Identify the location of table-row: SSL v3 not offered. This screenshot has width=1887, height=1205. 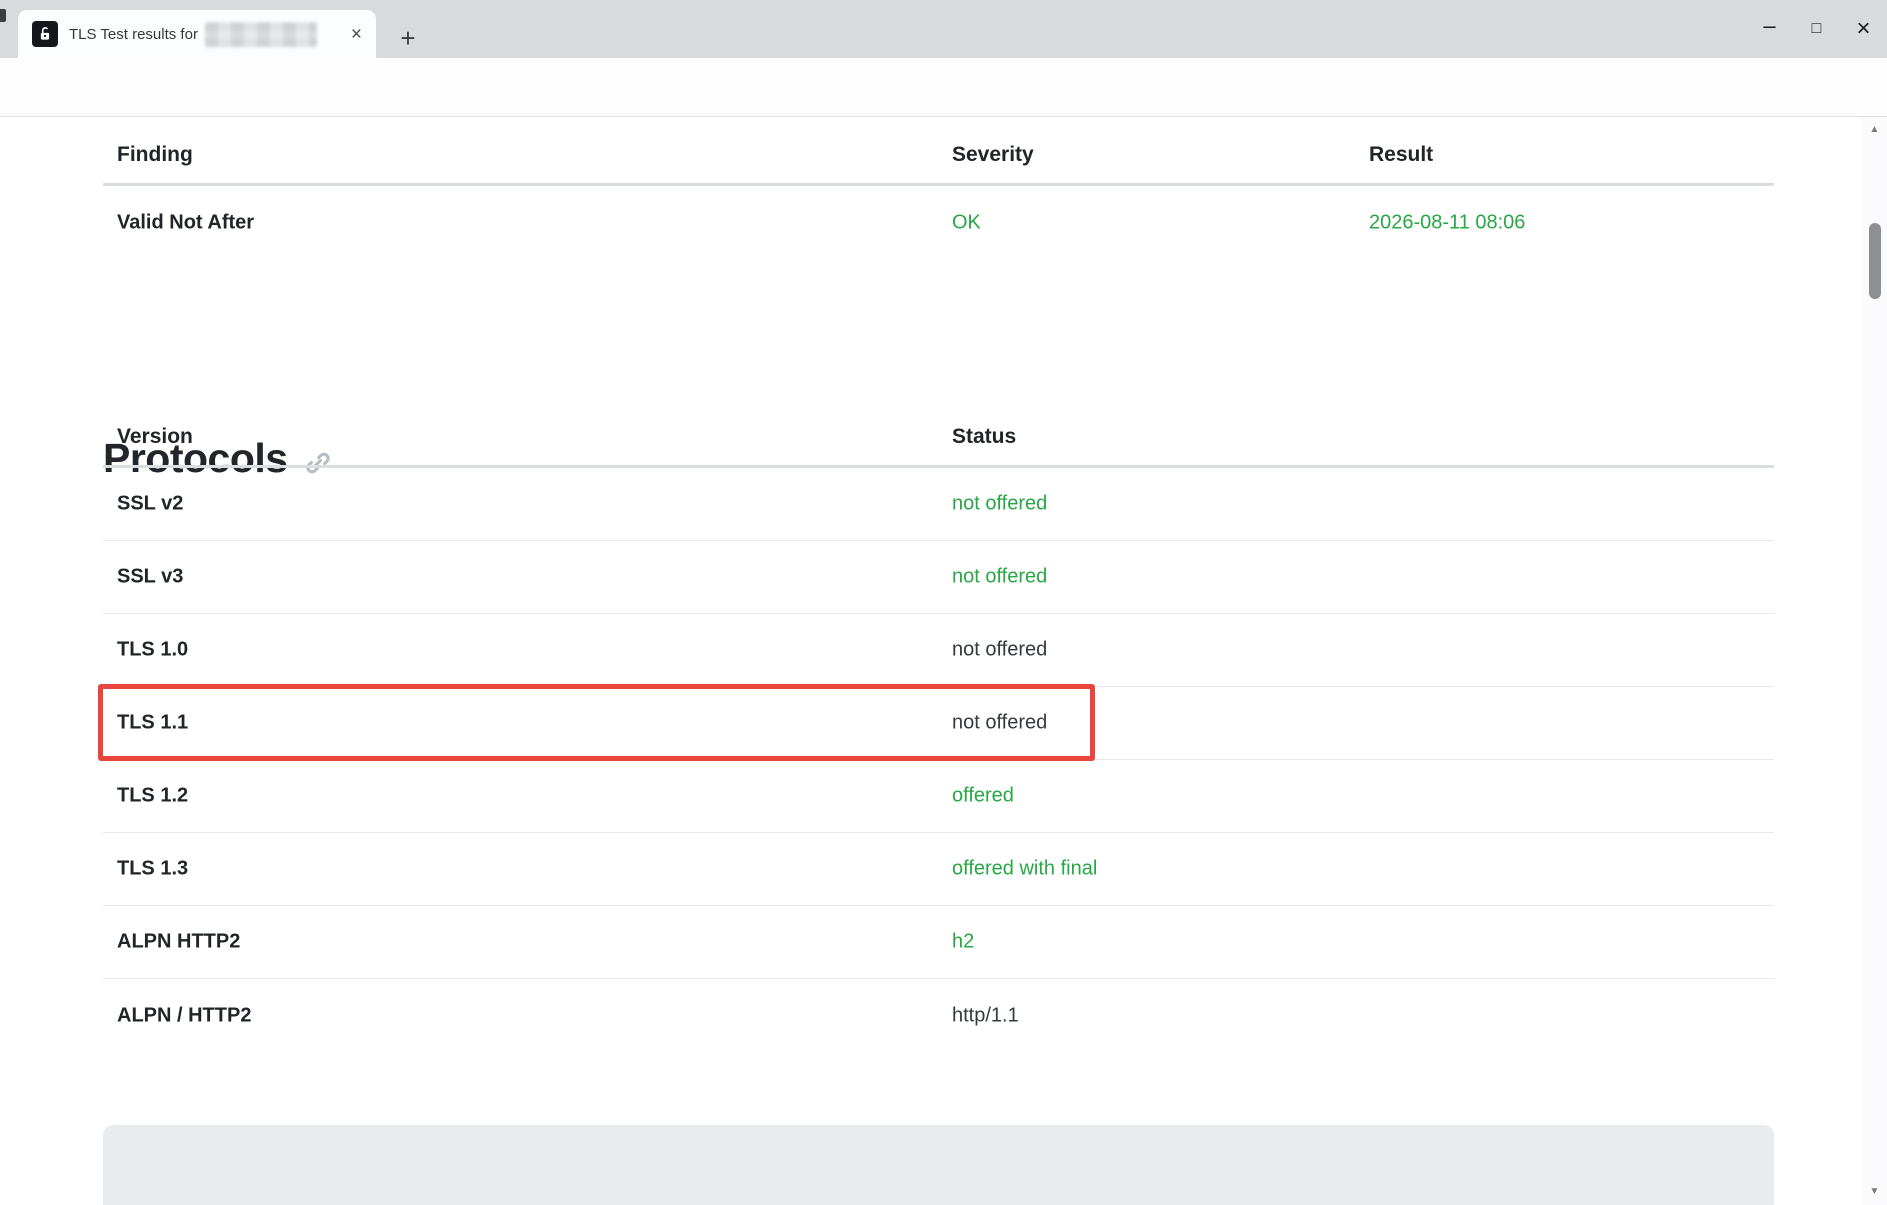
(938, 577).